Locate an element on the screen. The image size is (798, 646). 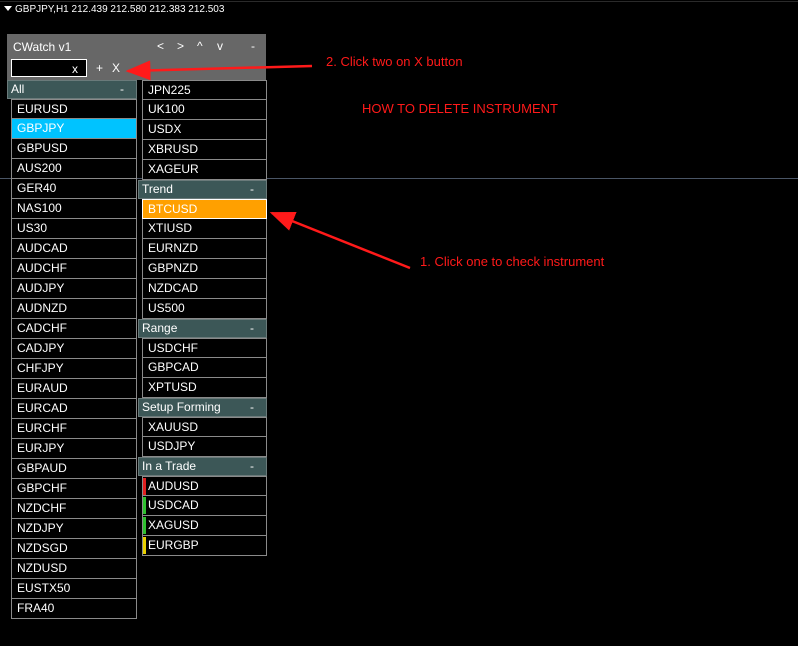
group-header-trend: Trend - is located at coordinates (202, 189).